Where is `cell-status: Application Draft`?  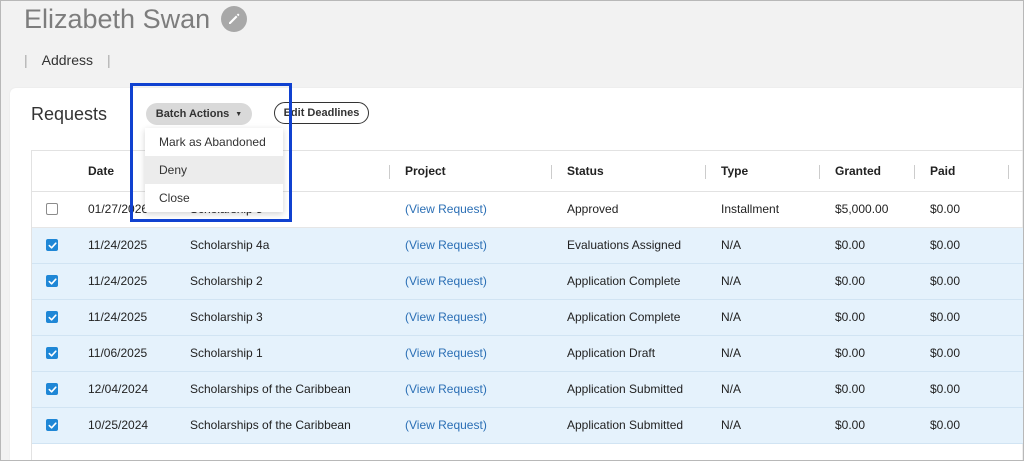
cell-status: Application Draft is located at coordinates (611, 353).